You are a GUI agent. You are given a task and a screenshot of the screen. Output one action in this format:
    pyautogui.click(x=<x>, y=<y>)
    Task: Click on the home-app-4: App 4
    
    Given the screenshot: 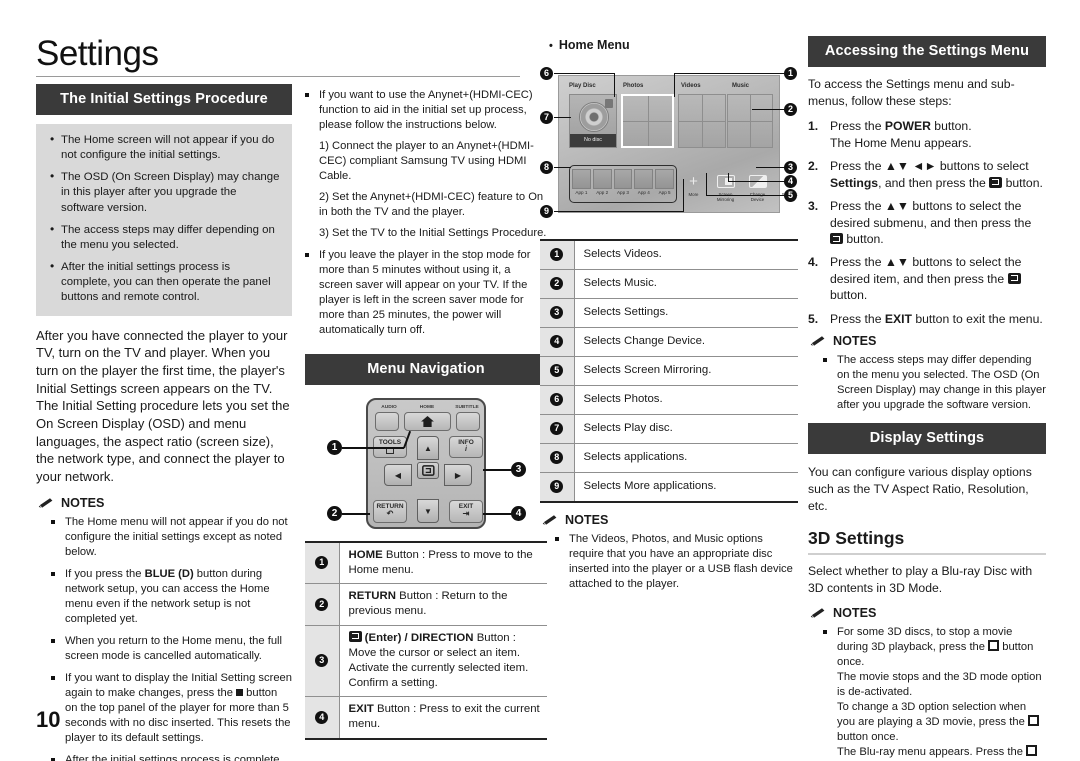 What is the action you would take?
    pyautogui.click(x=644, y=182)
    